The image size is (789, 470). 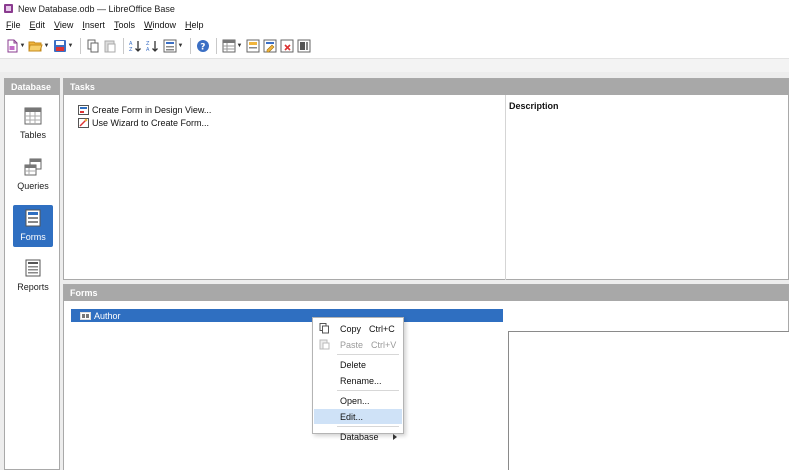 I want to click on save-icon, so click(x=59, y=45).